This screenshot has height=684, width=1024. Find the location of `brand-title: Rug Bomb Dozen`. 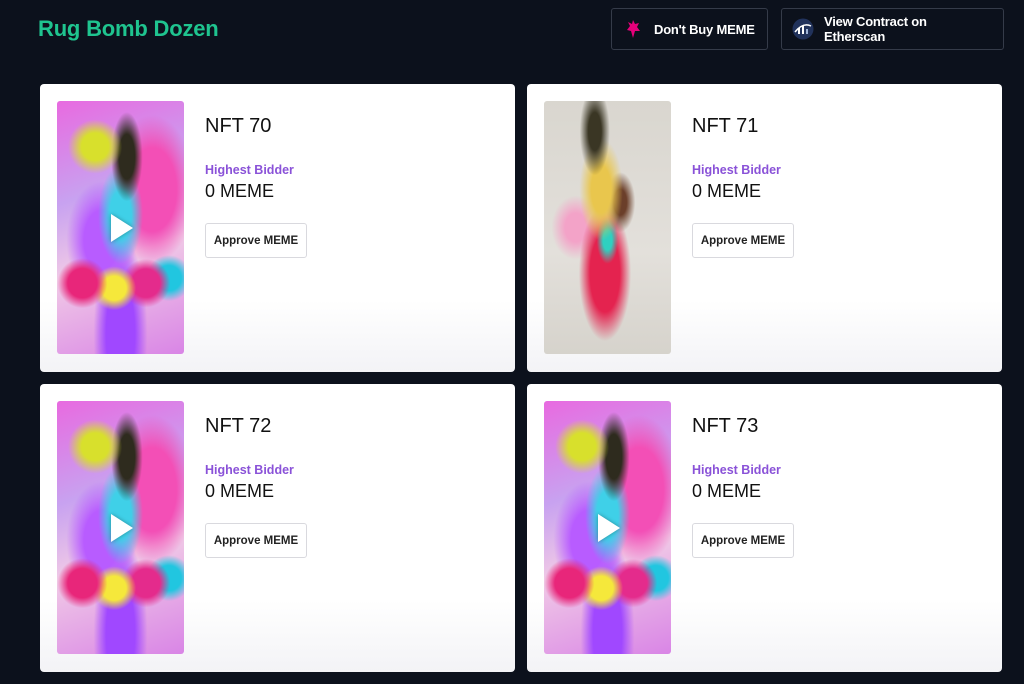

brand-title: Rug Bomb Dozen is located at coordinates (128, 28).